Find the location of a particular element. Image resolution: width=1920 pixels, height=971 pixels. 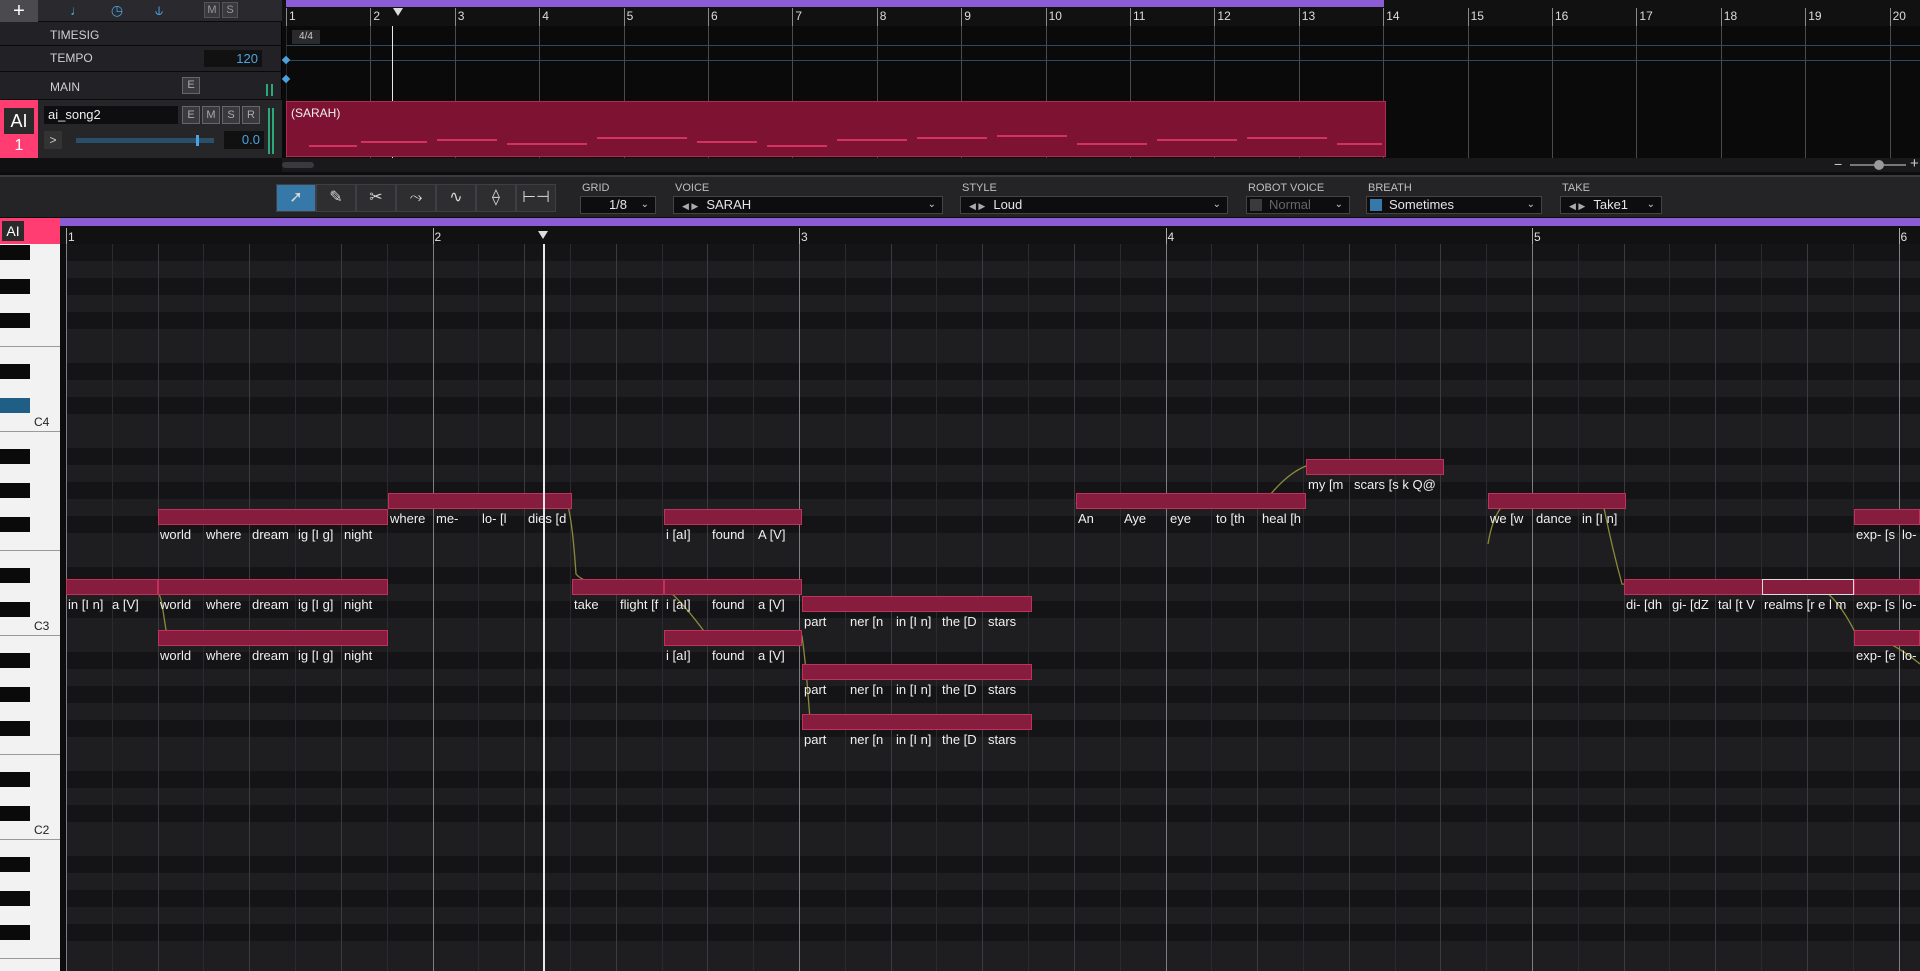

tuning-fork-icon: ⫝ is located at coordinates (159, 10).